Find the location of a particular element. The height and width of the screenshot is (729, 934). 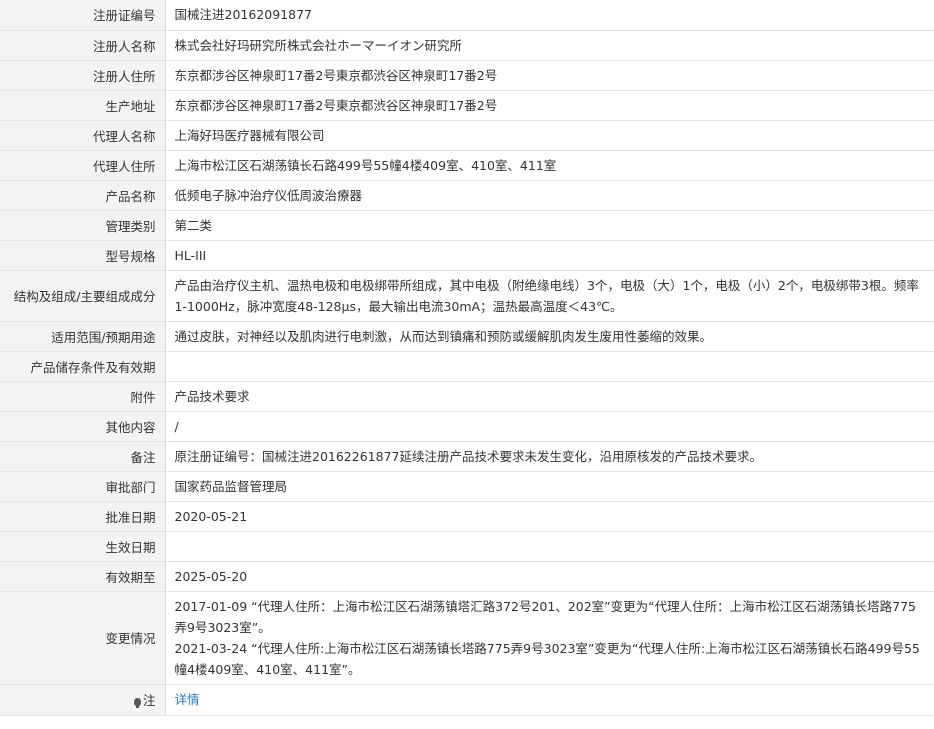

table-row: 附件 产品技术要求 is located at coordinates (467, 396).